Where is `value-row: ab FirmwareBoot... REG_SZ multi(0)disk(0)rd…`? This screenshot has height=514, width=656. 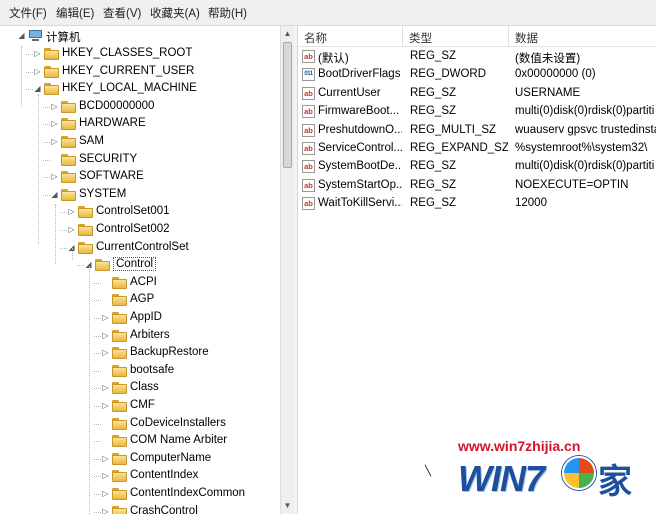
value-row: ab FirmwareBoot... REG_SZ multi(0)disk(0)rd… is located at coordinates (477, 112).